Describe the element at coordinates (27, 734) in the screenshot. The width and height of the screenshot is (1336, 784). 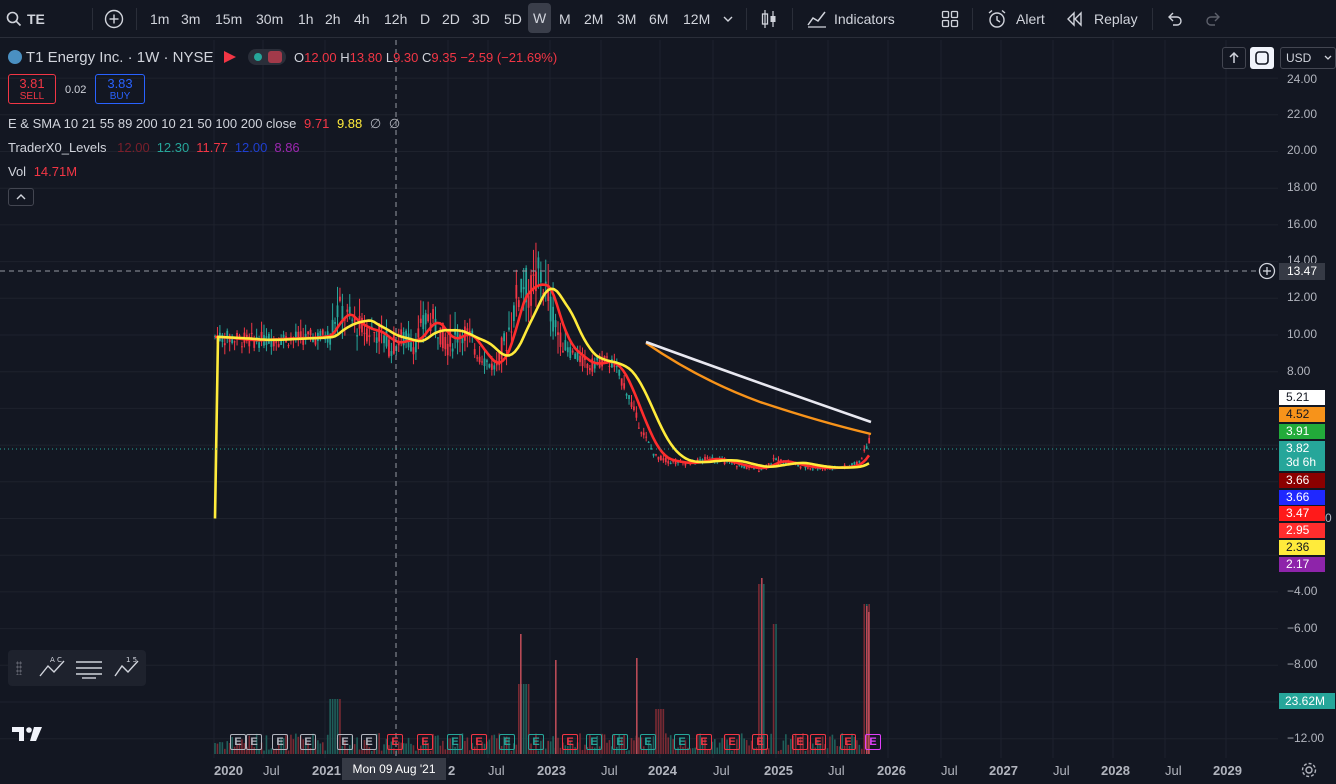
I see `tradingview-logo-icon` at that location.